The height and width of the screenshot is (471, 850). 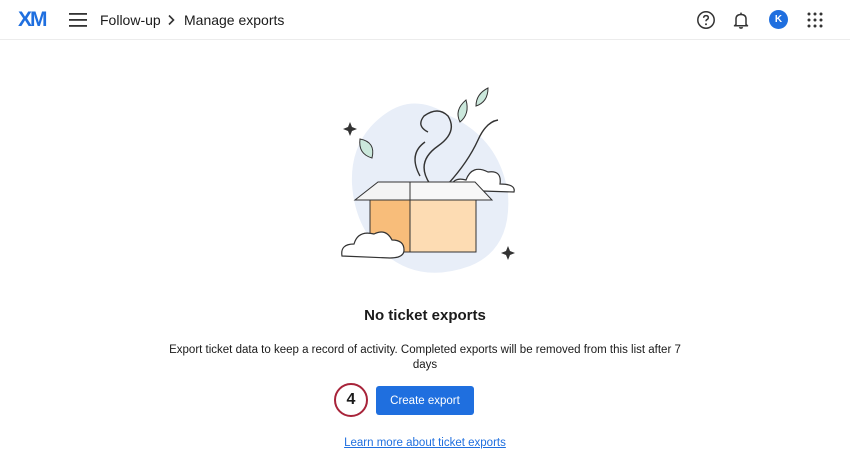 What do you see at coordinates (815, 20) in the screenshot?
I see `grid-apps-icon` at bounding box center [815, 20].